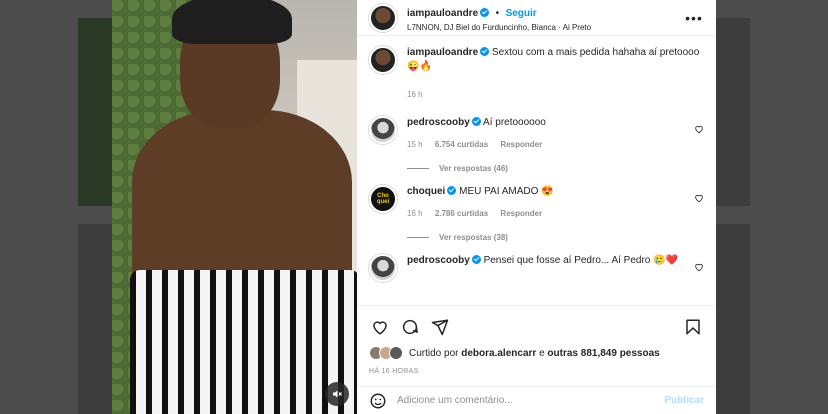 Image resolution: width=828 pixels, height=414 pixels. I want to click on save-button, so click(693, 327).